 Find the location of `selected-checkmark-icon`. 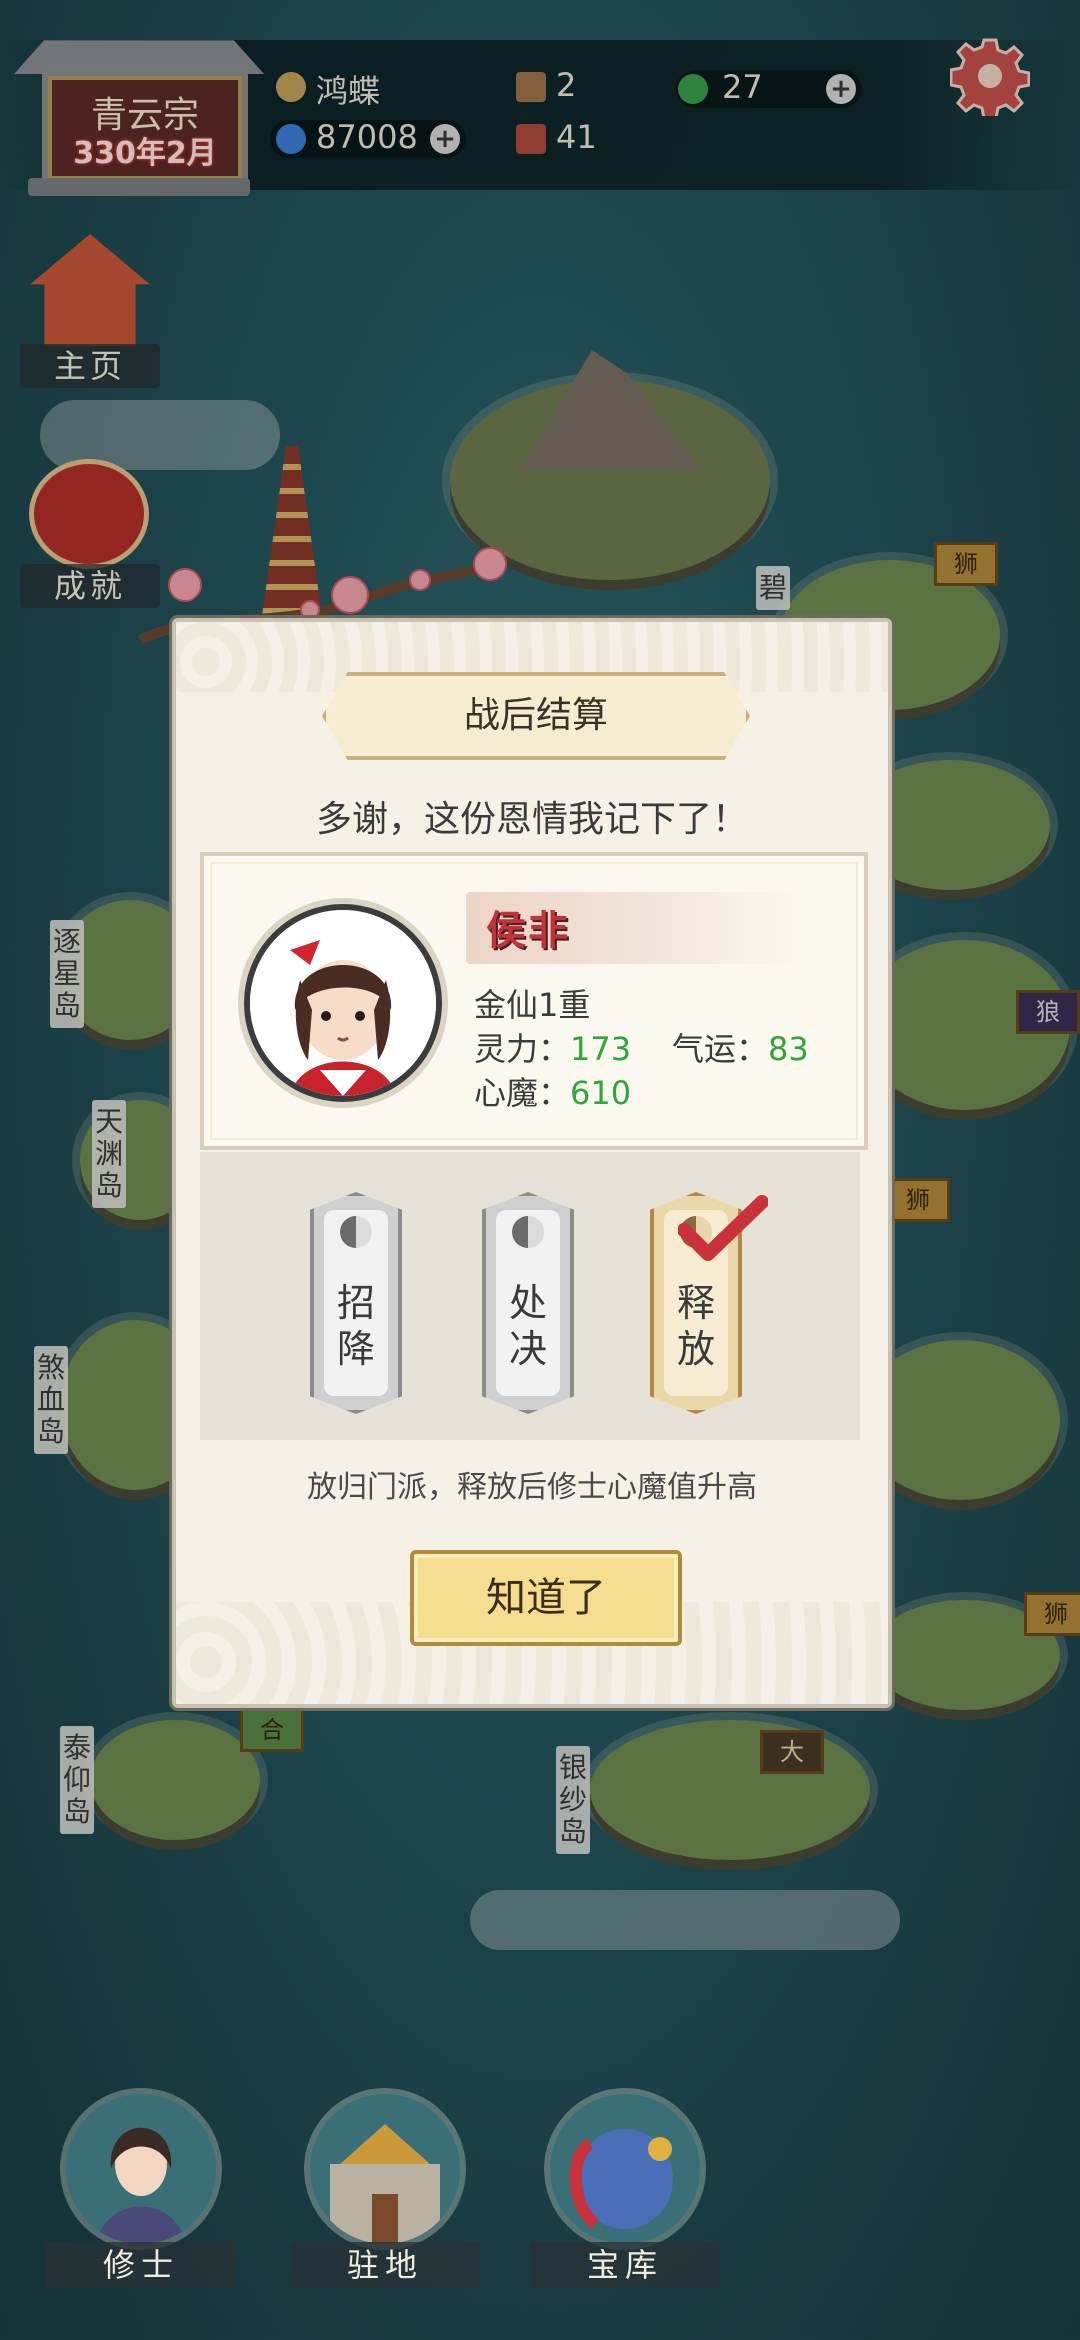

selected-checkmark-icon is located at coordinates (723, 1228).